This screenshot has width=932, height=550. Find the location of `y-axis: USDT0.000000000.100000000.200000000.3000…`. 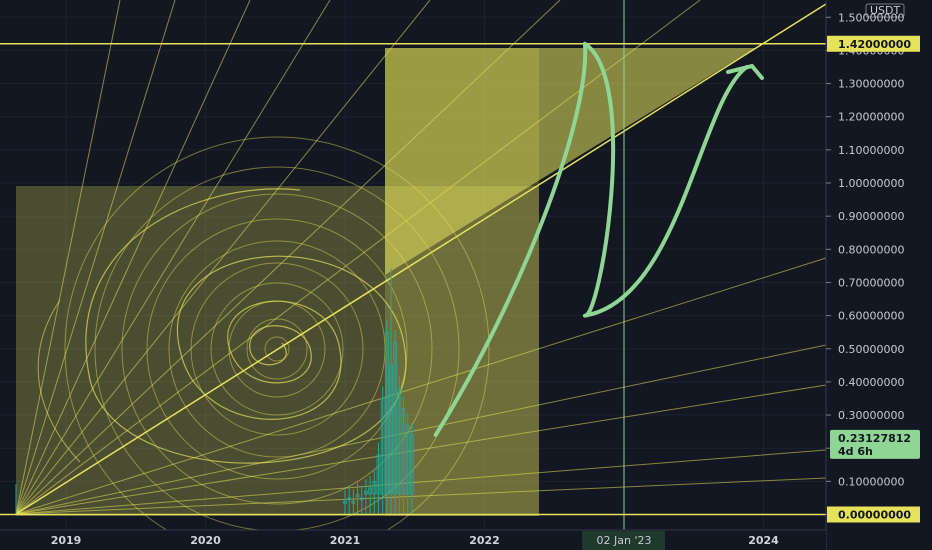

y-axis: USDT0.000000000.100000000.200000000.3000… is located at coordinates (878, 275).